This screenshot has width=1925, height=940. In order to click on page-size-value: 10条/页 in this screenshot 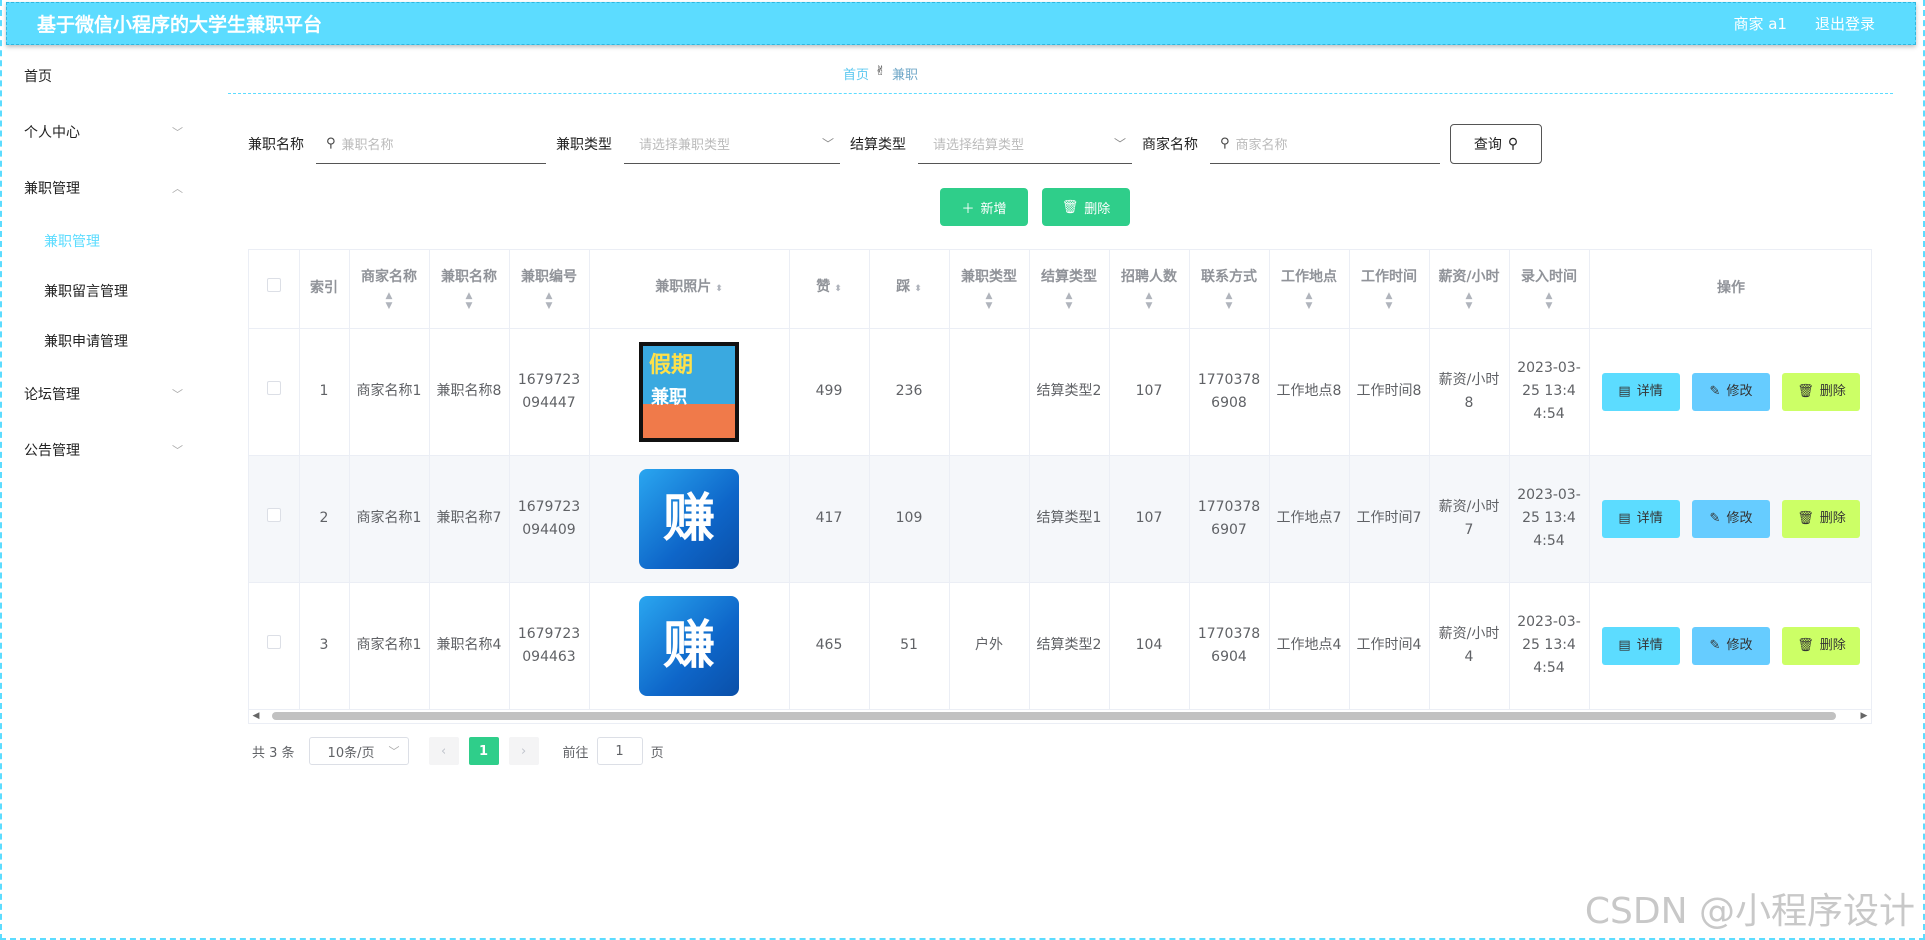, I will do `click(351, 753)`.